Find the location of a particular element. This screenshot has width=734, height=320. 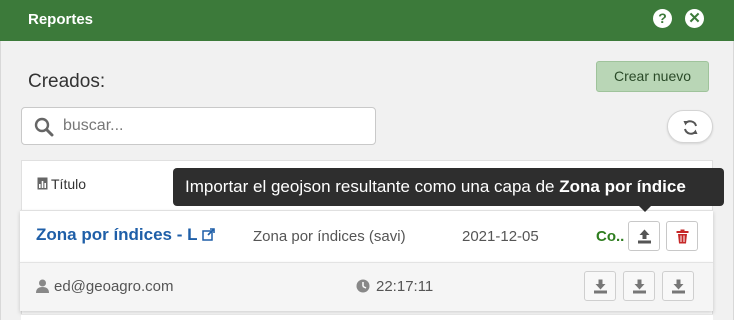

trash-icon is located at coordinates (682, 236).